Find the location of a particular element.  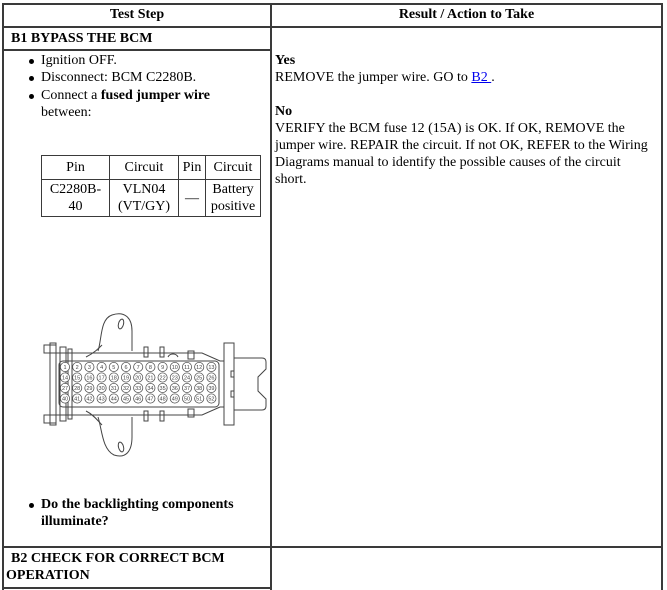

connector-pin-number: 2 is located at coordinates (77, 368).